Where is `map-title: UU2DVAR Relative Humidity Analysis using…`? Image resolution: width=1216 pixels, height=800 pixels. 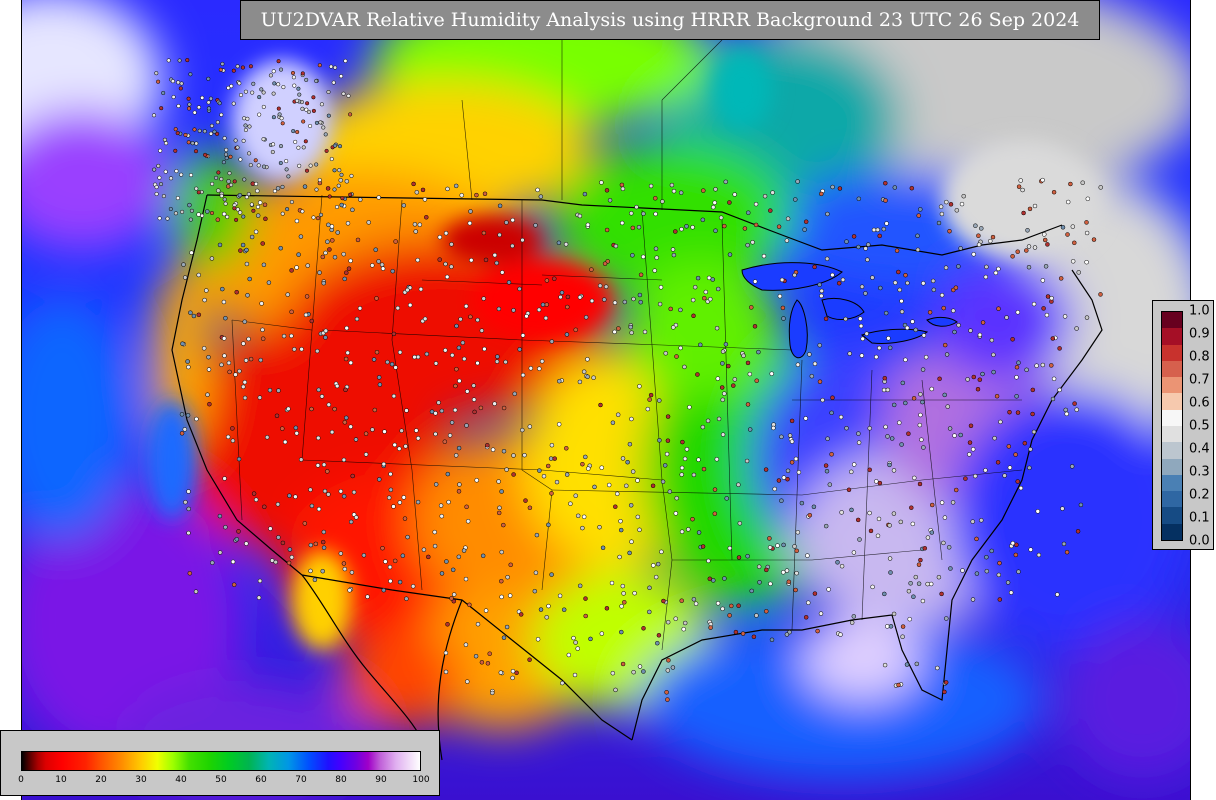
map-title: UU2DVAR Relative Humidity Analysis using… is located at coordinates (670, 20).